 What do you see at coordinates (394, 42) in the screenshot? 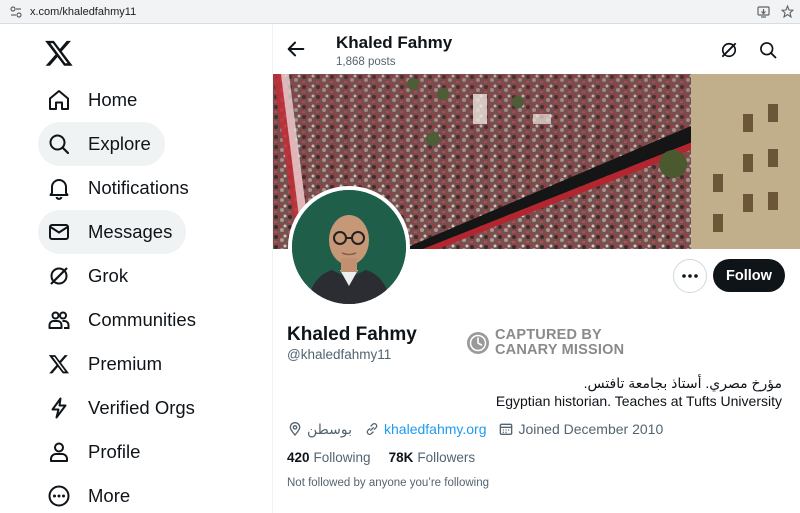
I see `header-name: Khaled Fahmy` at bounding box center [394, 42].